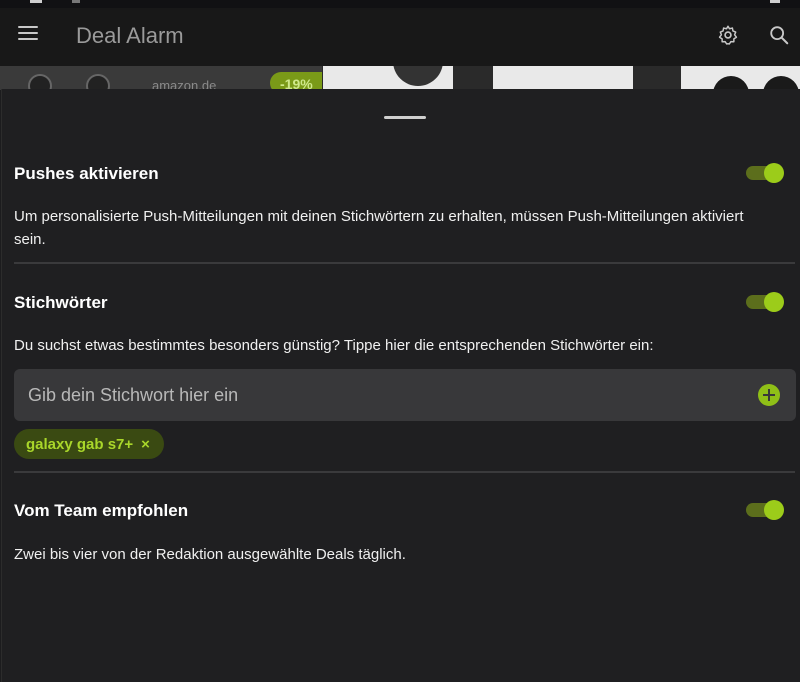 This screenshot has width=800, height=682. What do you see at coordinates (561, 78) in the screenshot?
I see `deal-image` at bounding box center [561, 78].